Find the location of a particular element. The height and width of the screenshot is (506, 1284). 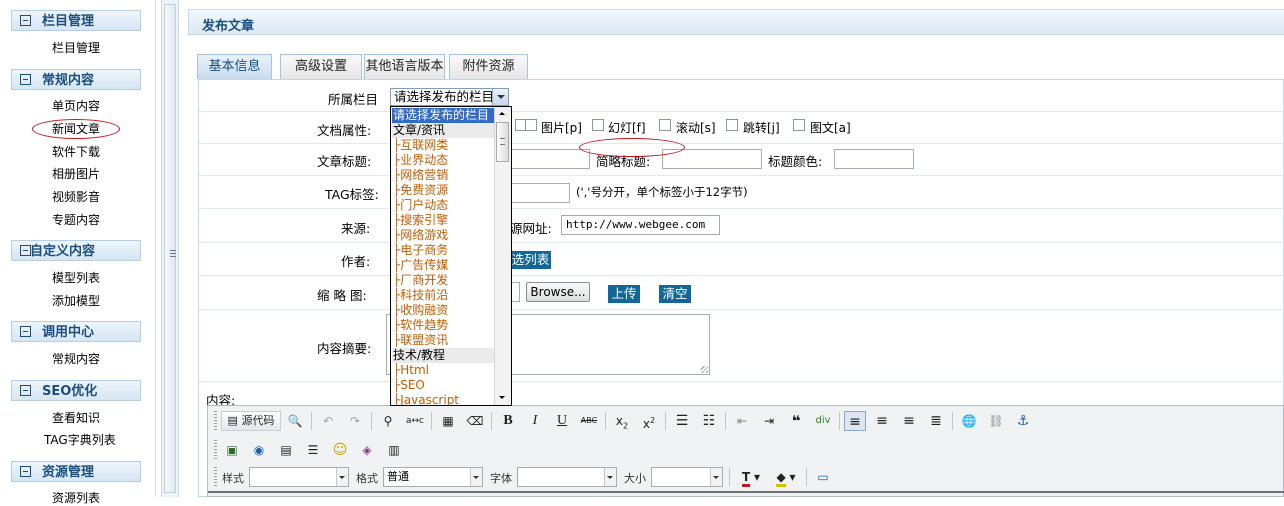

tab-basic-info: 基本信息 is located at coordinates (234, 66).